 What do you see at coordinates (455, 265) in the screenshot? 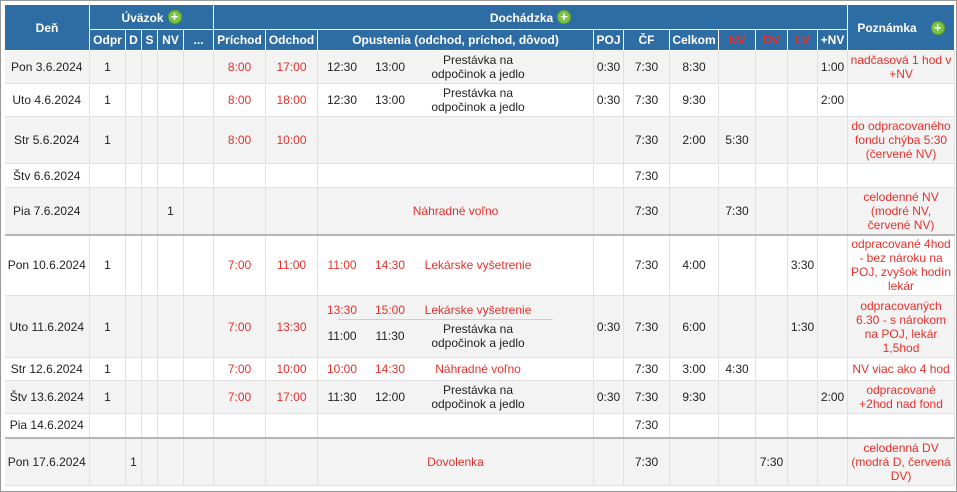
I see `opustenie-entry: 11:00 14:30 Lekárske vyšetrenie` at bounding box center [455, 265].